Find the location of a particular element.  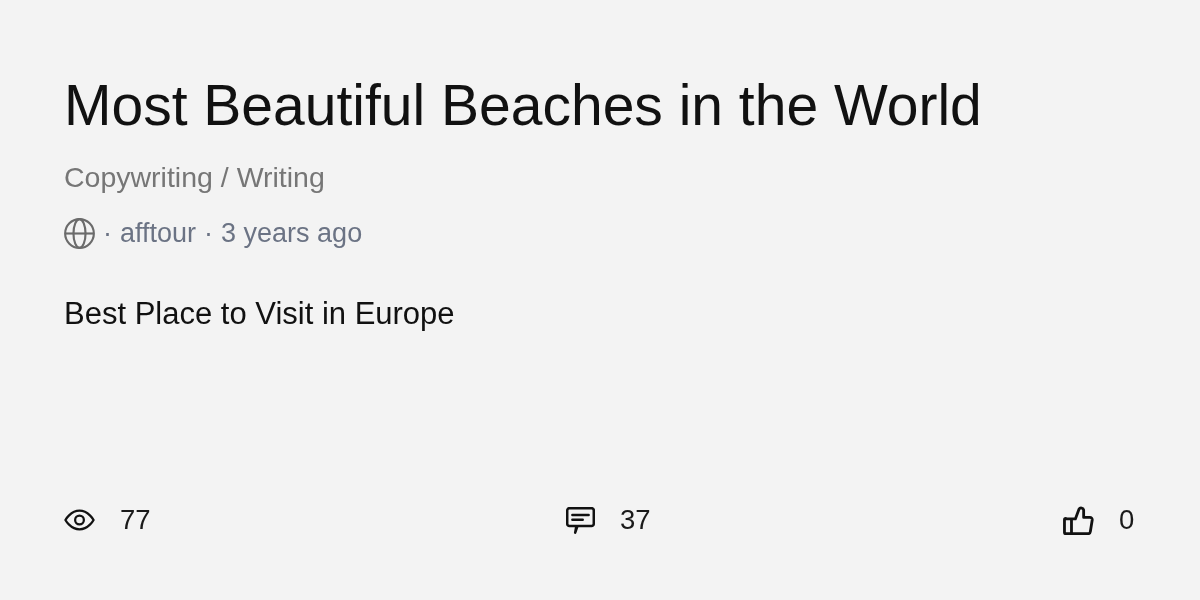

globe-icon is located at coordinates (79, 233).